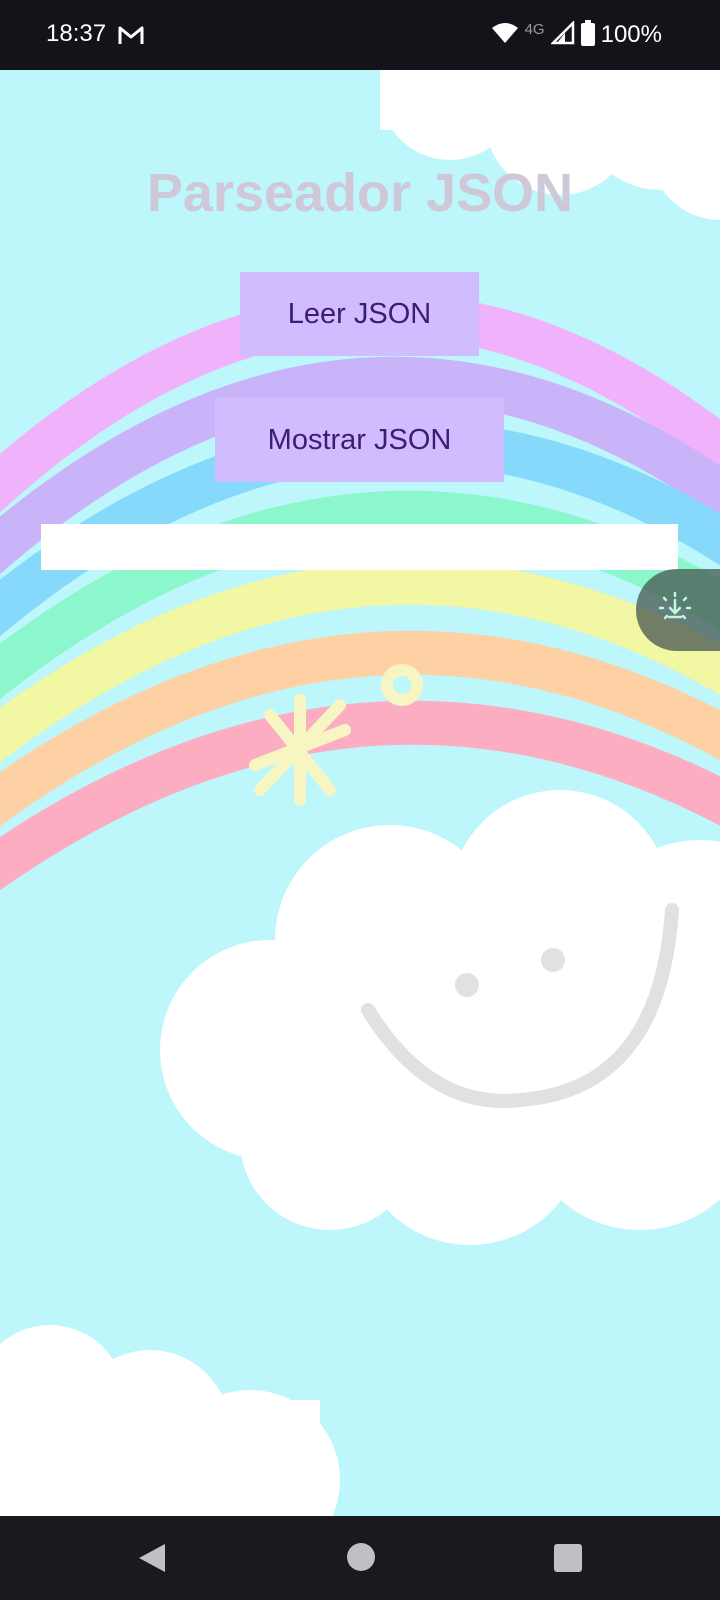 This screenshot has width=720, height=1600. What do you see at coordinates (359, 314) in the screenshot?
I see `read-json-button: Leer JSON` at bounding box center [359, 314].